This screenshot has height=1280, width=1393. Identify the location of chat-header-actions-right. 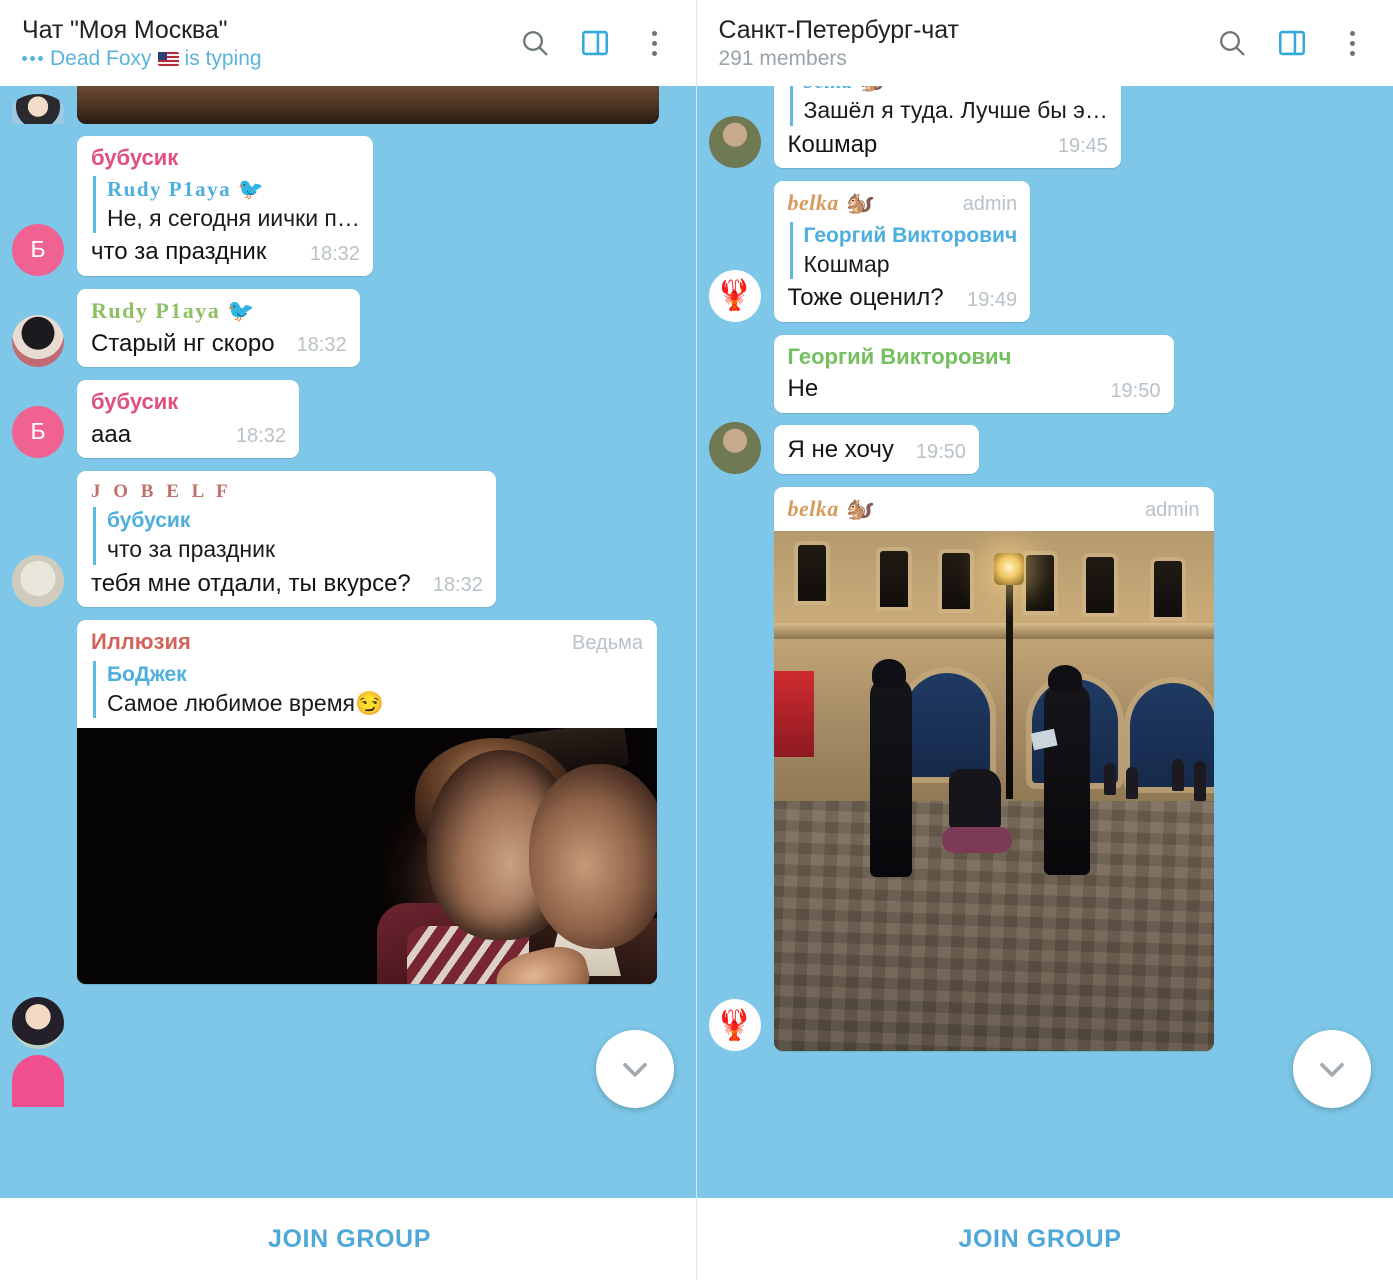
(1295, 43).